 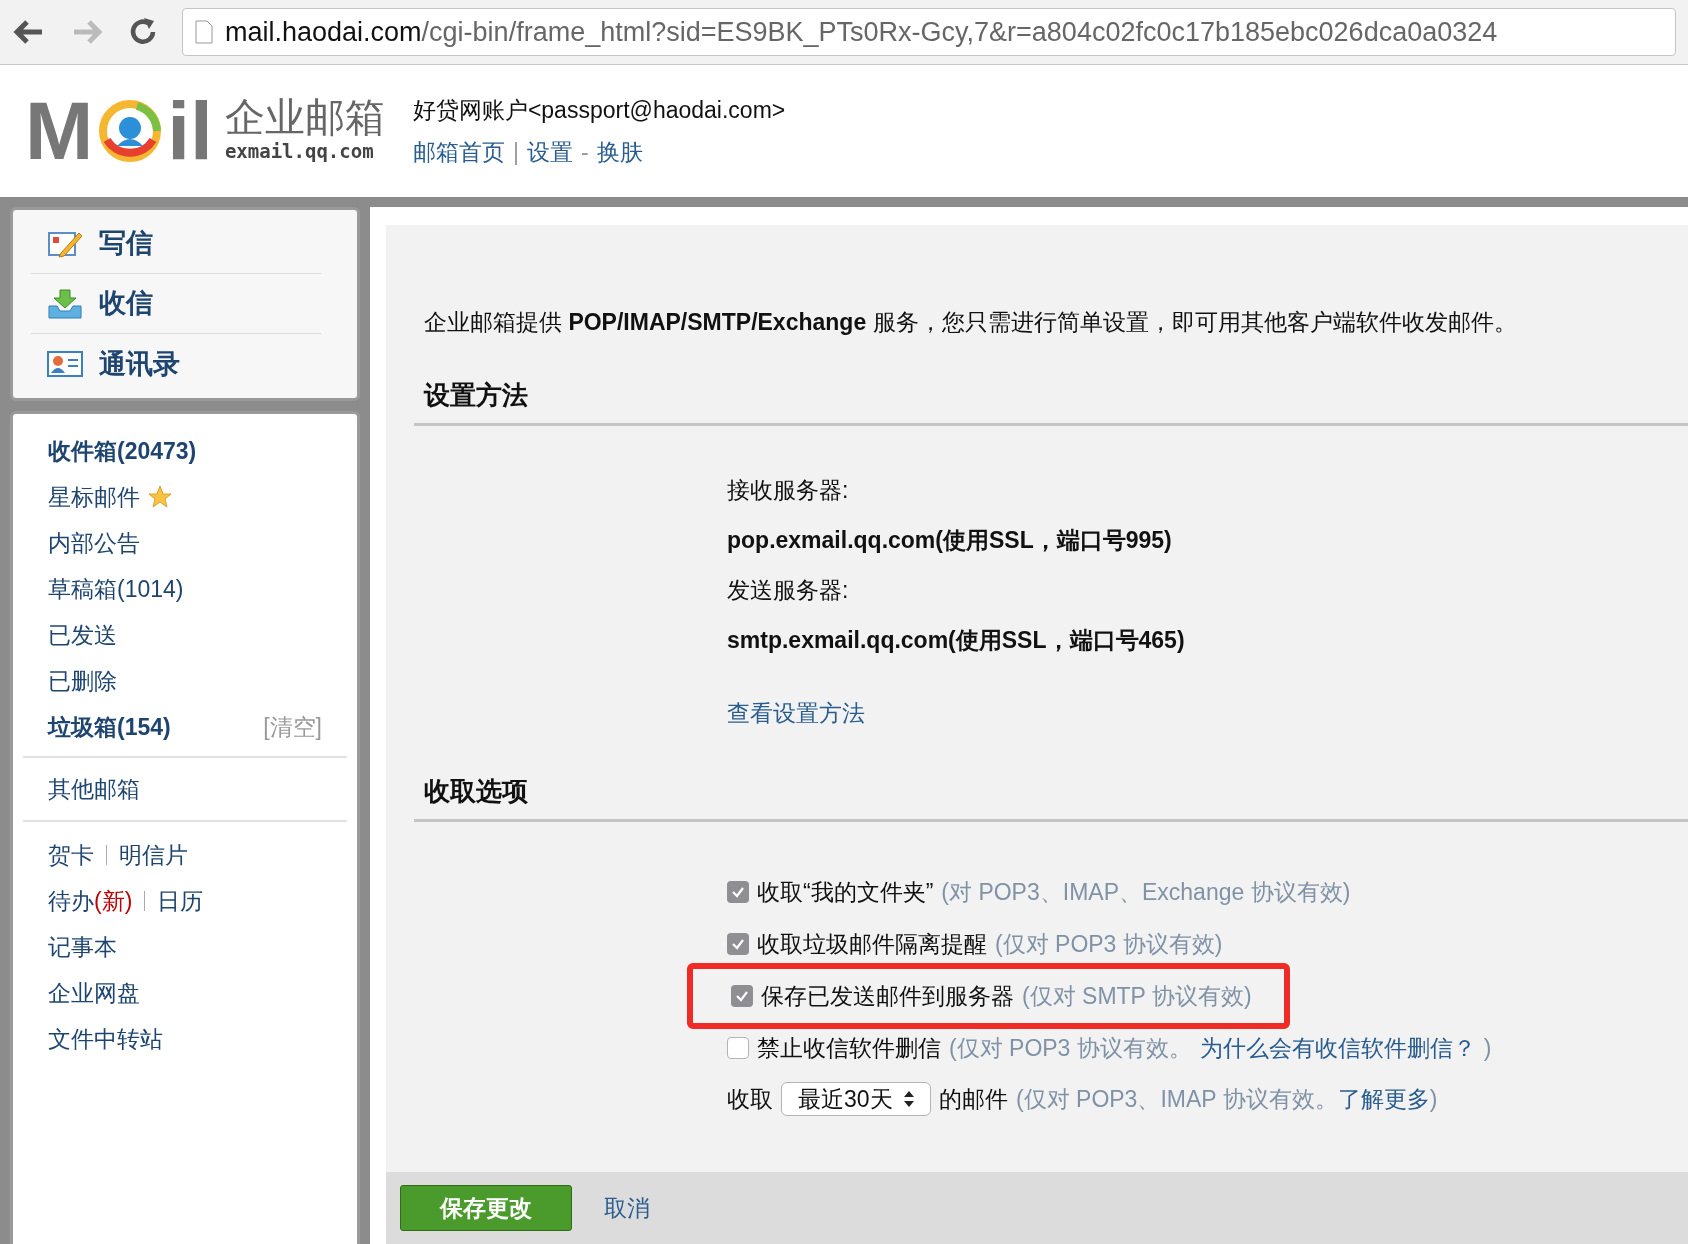 What do you see at coordinates (82, 947) in the screenshot?
I see `tool-link: 记事本` at bounding box center [82, 947].